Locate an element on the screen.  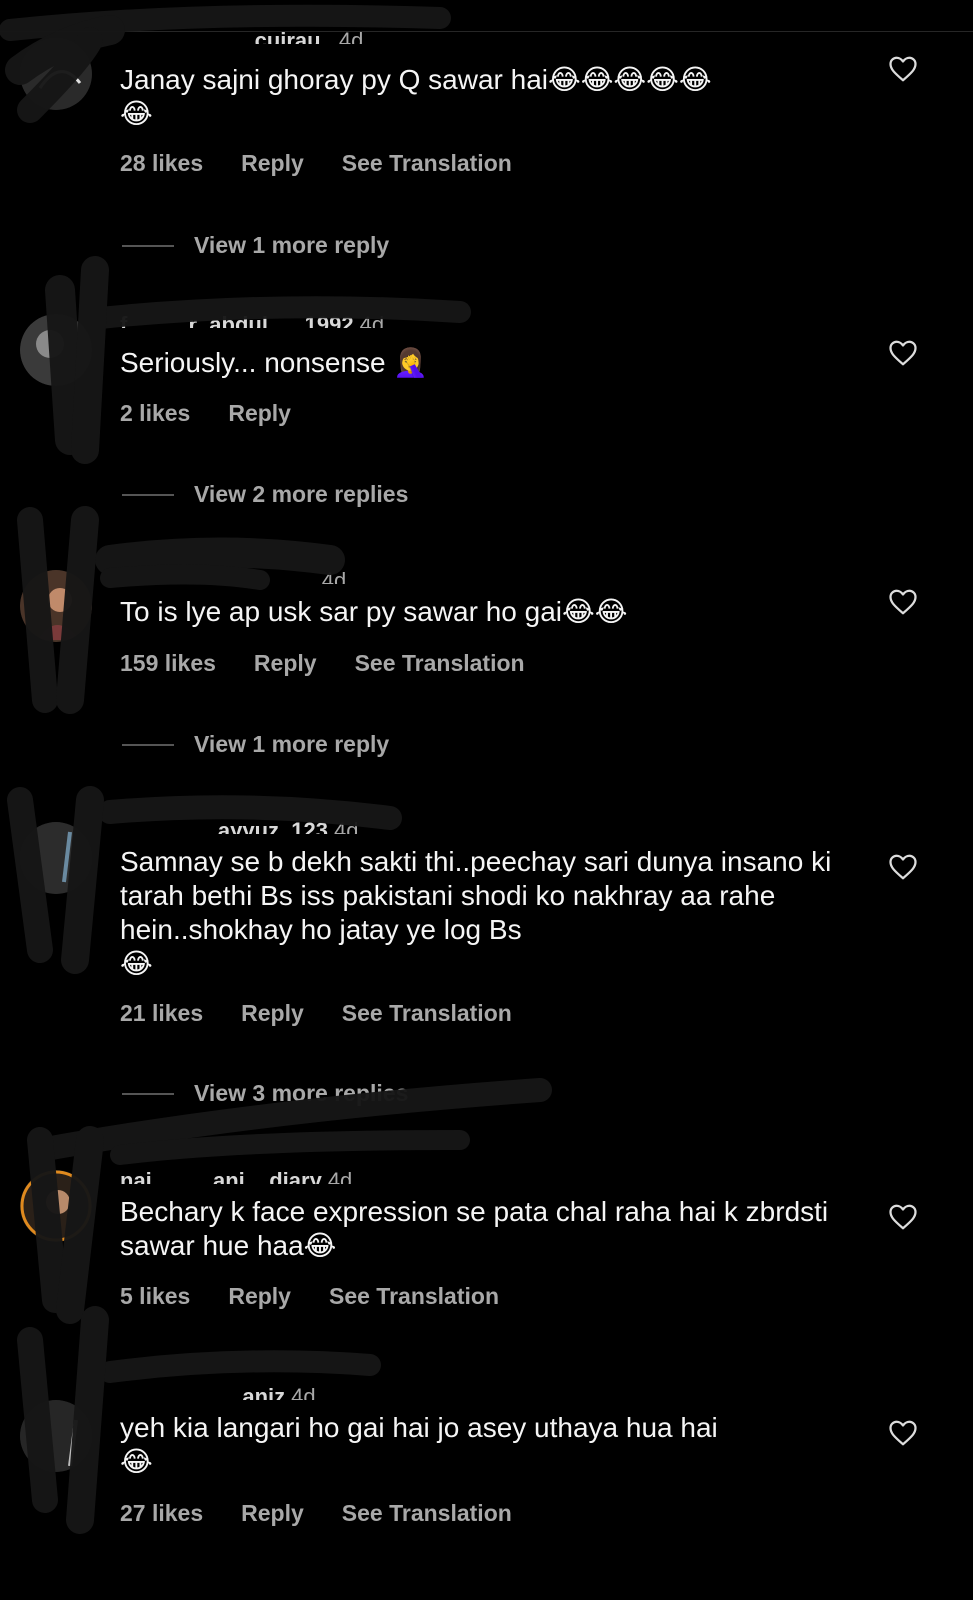
comment-username: ________________ 4d is located at coordinates (233, 575).